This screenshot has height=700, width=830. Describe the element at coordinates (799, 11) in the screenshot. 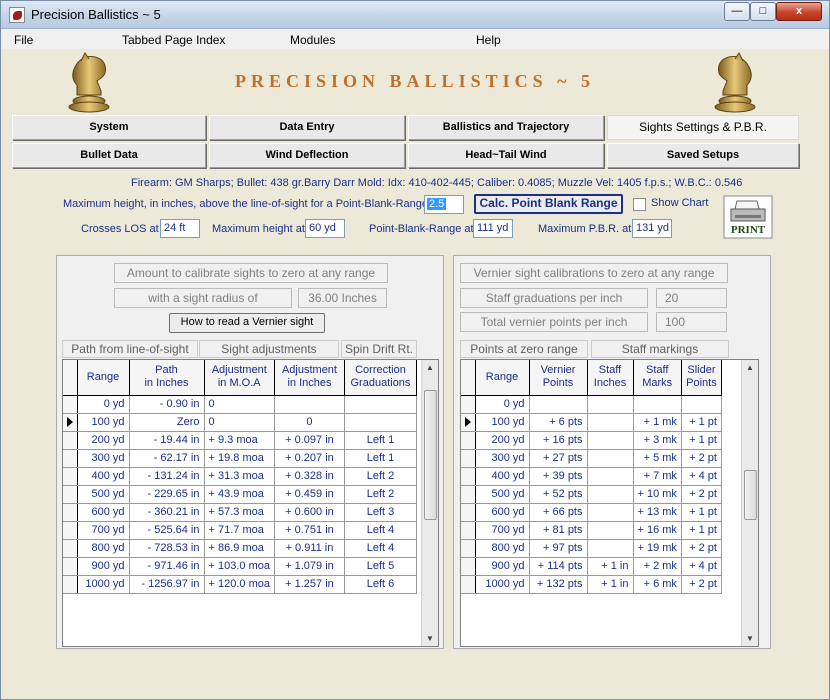

I see `close-button: x` at that location.